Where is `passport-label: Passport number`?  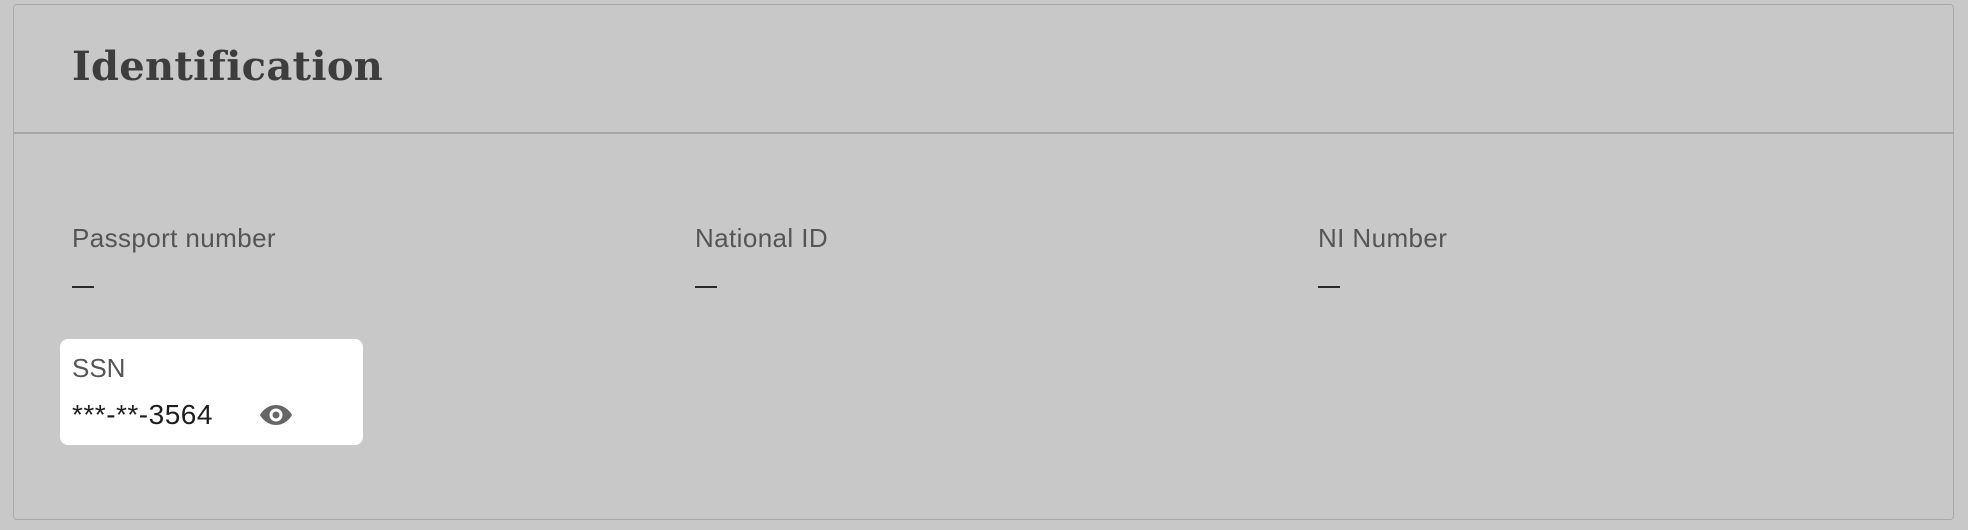
passport-label: Passport number is located at coordinates (174, 238).